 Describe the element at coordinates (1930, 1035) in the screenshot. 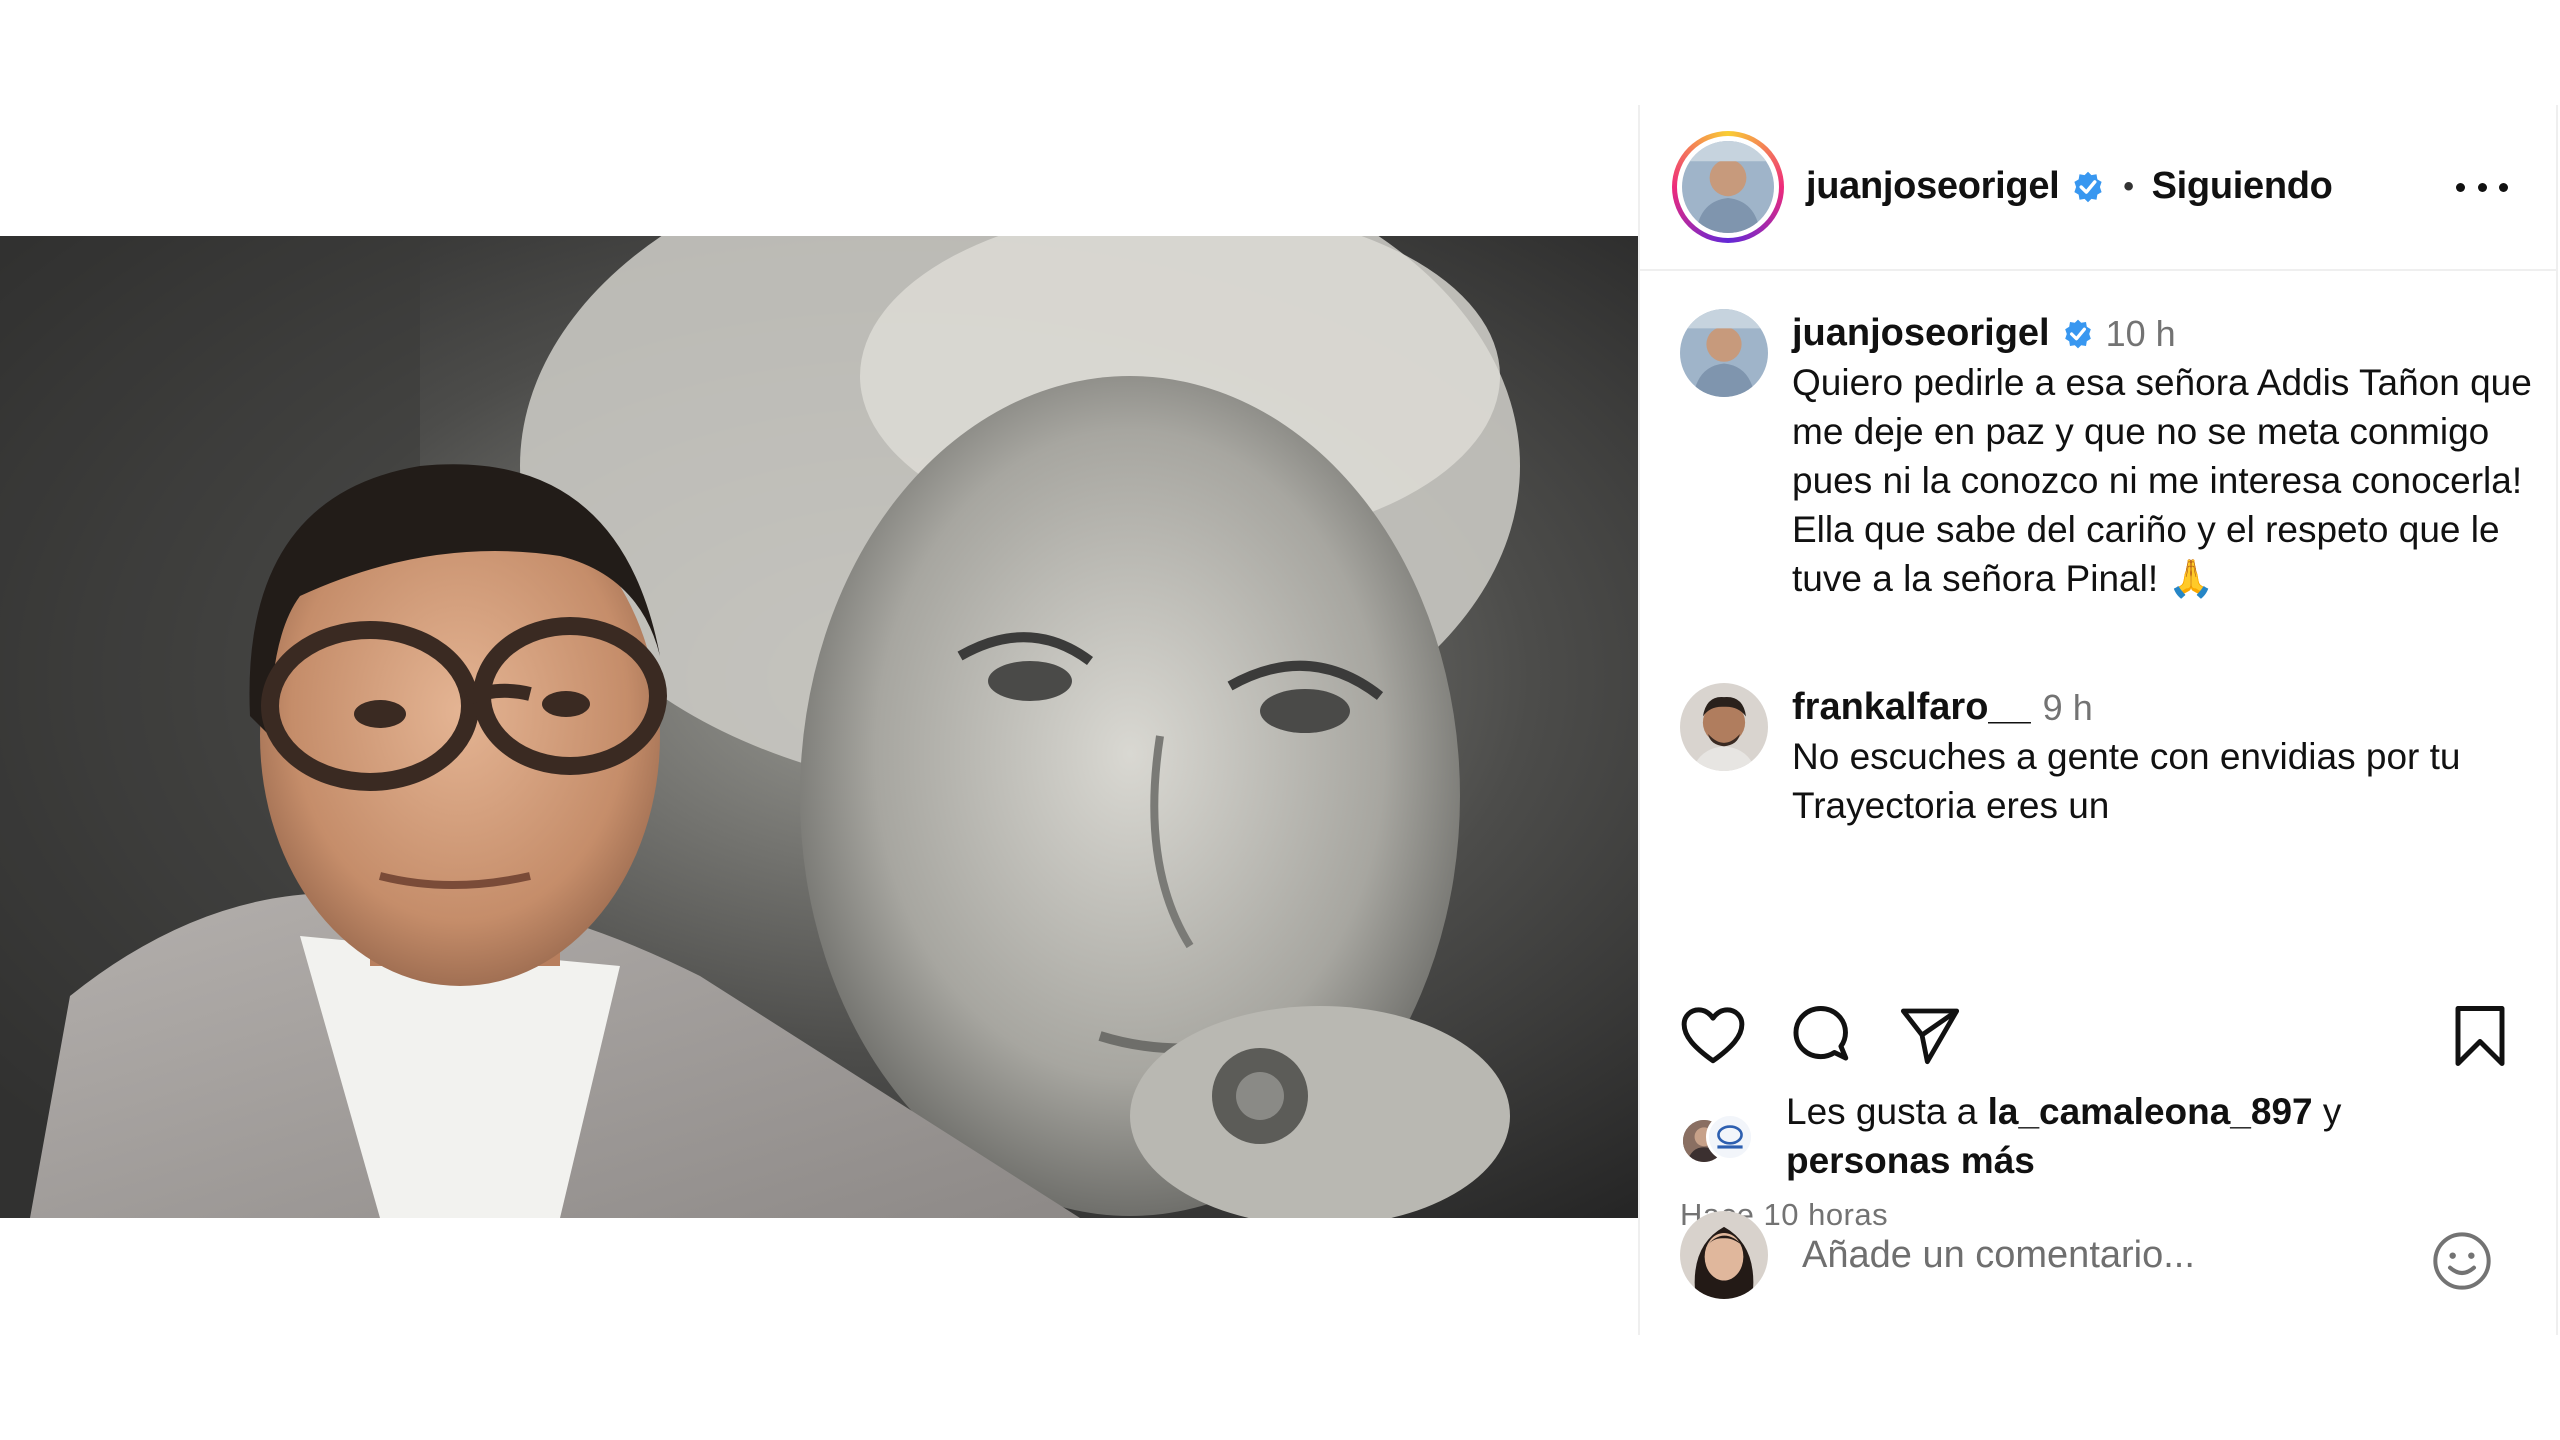

I see `send-icon` at that location.